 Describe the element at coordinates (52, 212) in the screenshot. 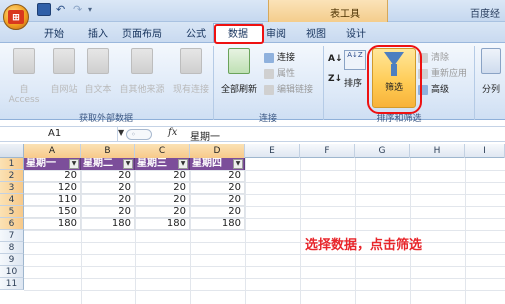

I see `table-cell: 150` at that location.